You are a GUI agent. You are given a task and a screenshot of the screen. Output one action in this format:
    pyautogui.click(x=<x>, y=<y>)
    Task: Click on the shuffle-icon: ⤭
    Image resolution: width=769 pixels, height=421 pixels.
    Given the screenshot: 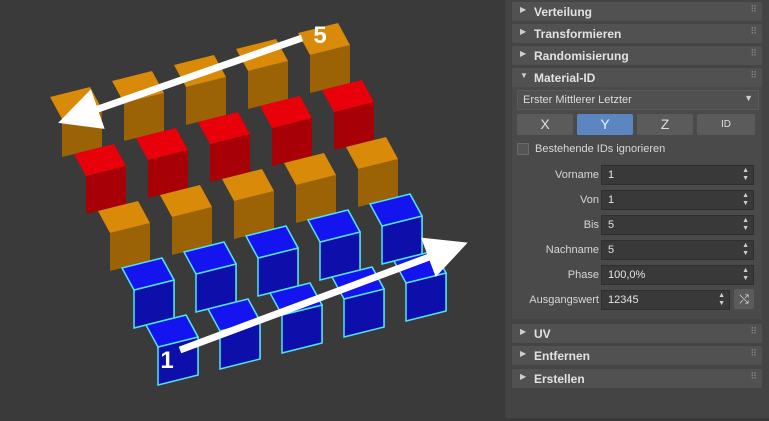 What is the action you would take?
    pyautogui.click(x=744, y=299)
    